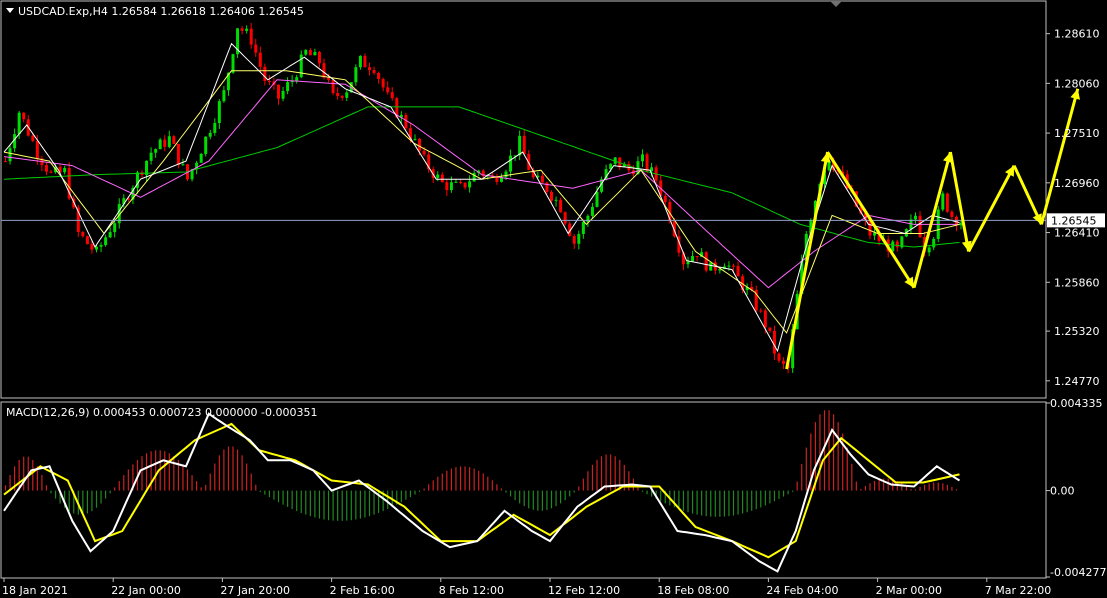 The width and height of the screenshot is (1107, 598). I want to click on time-tick-label: 22 Jan 00:00, so click(146, 590).